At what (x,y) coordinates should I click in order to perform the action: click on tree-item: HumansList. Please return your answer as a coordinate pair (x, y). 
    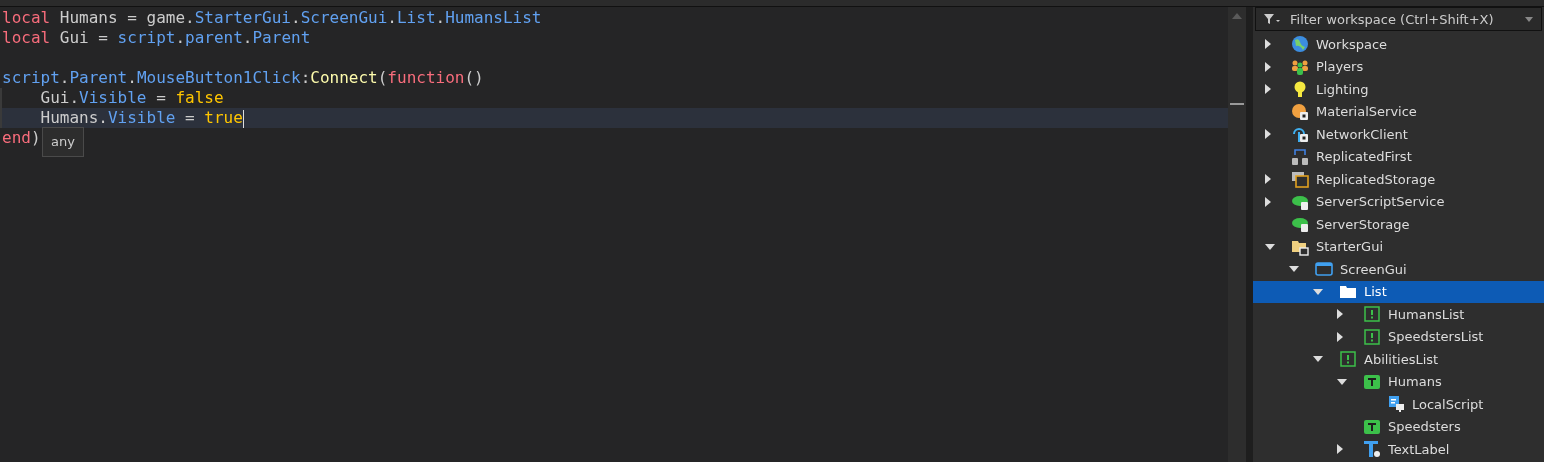
    Looking at the image, I should click on (1398, 314).